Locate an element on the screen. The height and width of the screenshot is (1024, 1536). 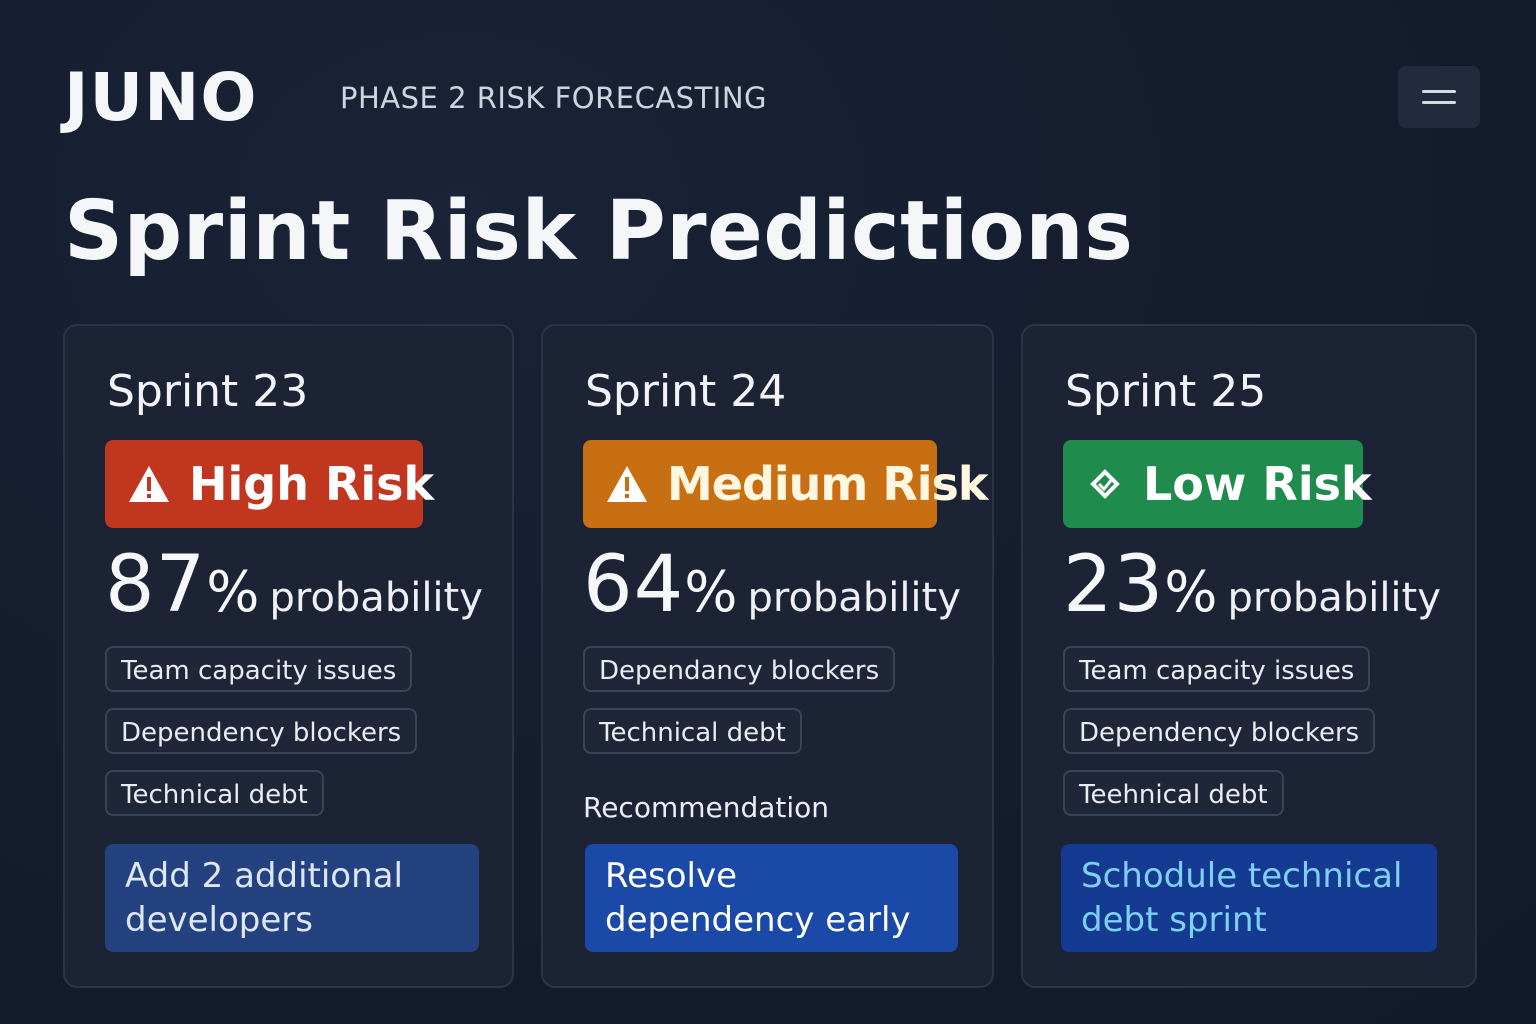
sprint-name: Sprint 25 is located at coordinates (1166, 391).